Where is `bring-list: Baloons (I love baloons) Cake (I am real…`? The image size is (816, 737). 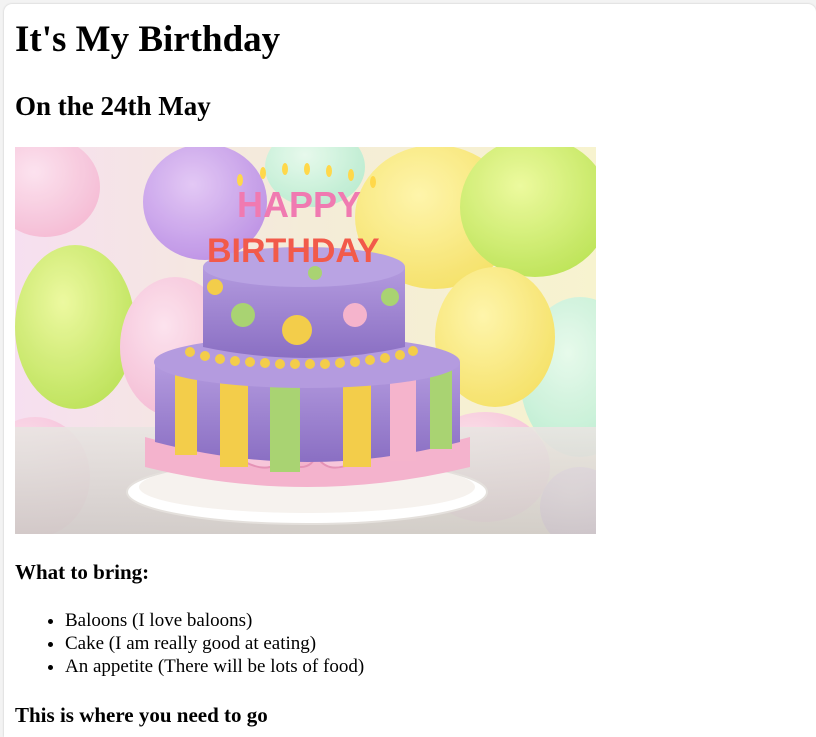 bring-list: Baloons (I love baloons) Cake (I am real… is located at coordinates (189, 643).